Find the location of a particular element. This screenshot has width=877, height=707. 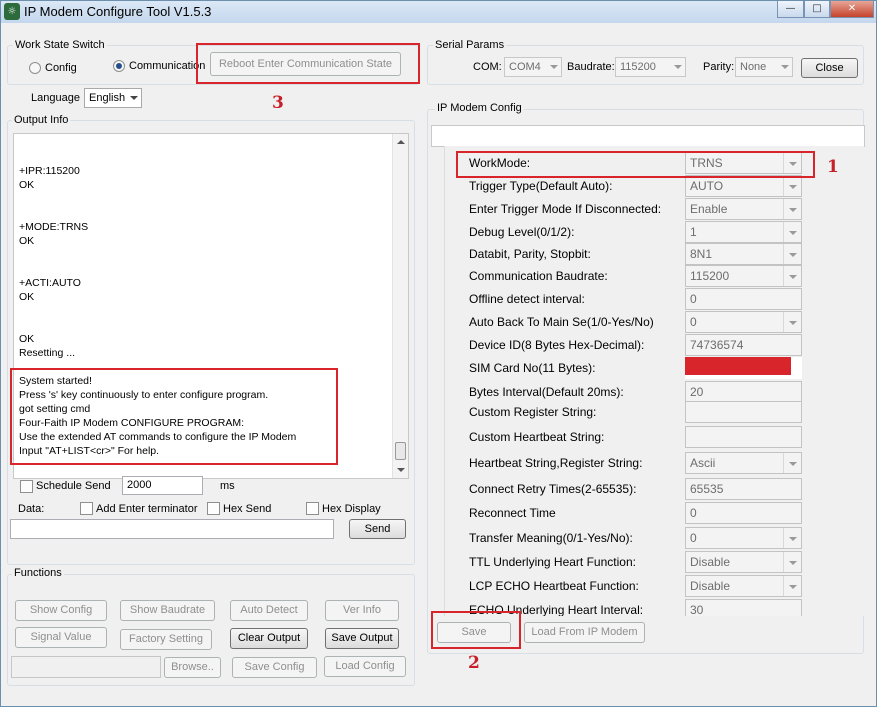

config-radio-label: Config is located at coordinates (61, 68).